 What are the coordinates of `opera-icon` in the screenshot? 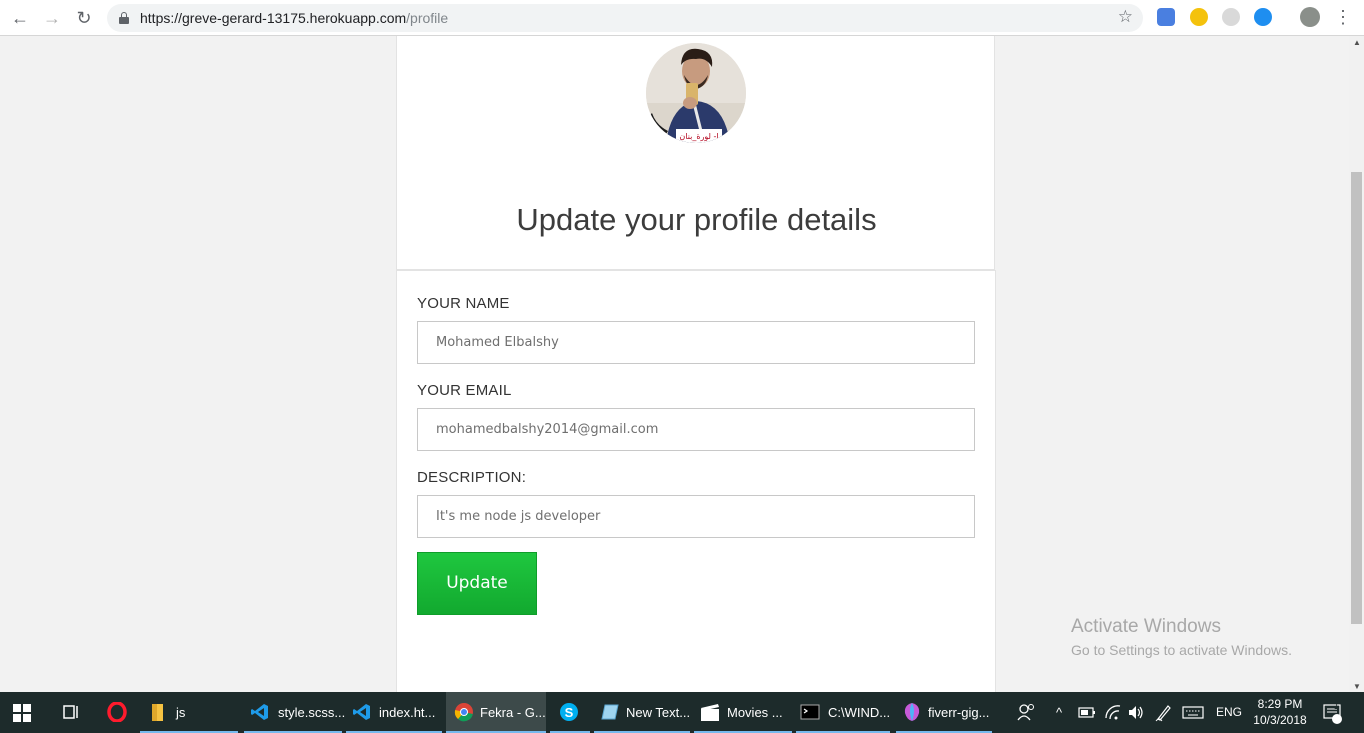 It's located at (117, 712).